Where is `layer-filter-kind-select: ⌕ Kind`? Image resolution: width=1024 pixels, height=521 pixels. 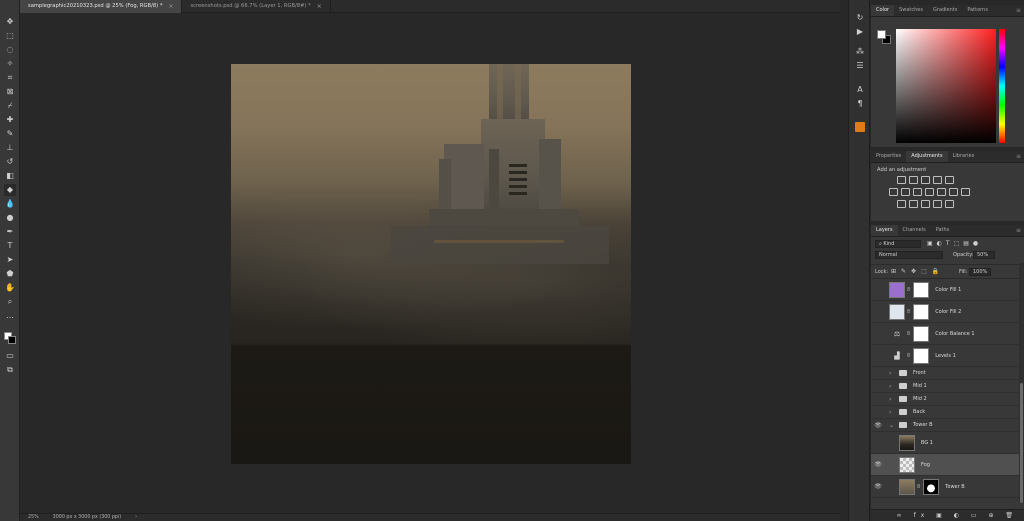 layer-filter-kind-select: ⌕ Kind is located at coordinates (898, 244).